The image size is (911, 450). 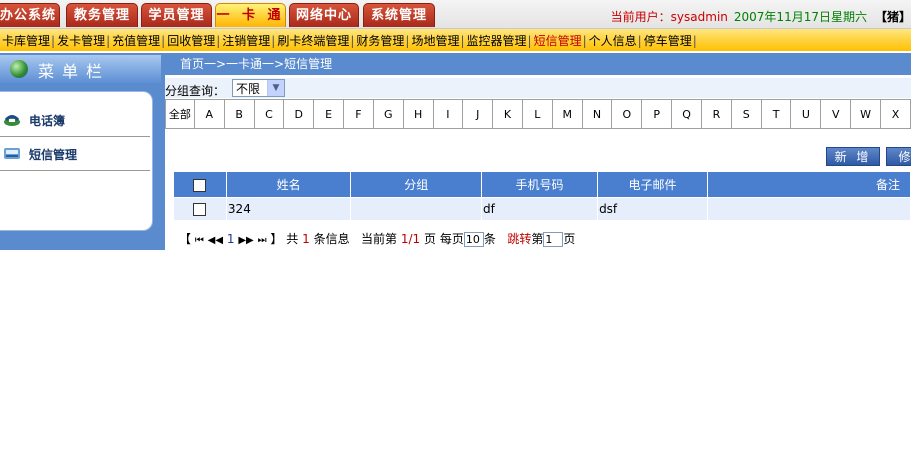 I want to click on letter-m: M, so click(x=567, y=114).